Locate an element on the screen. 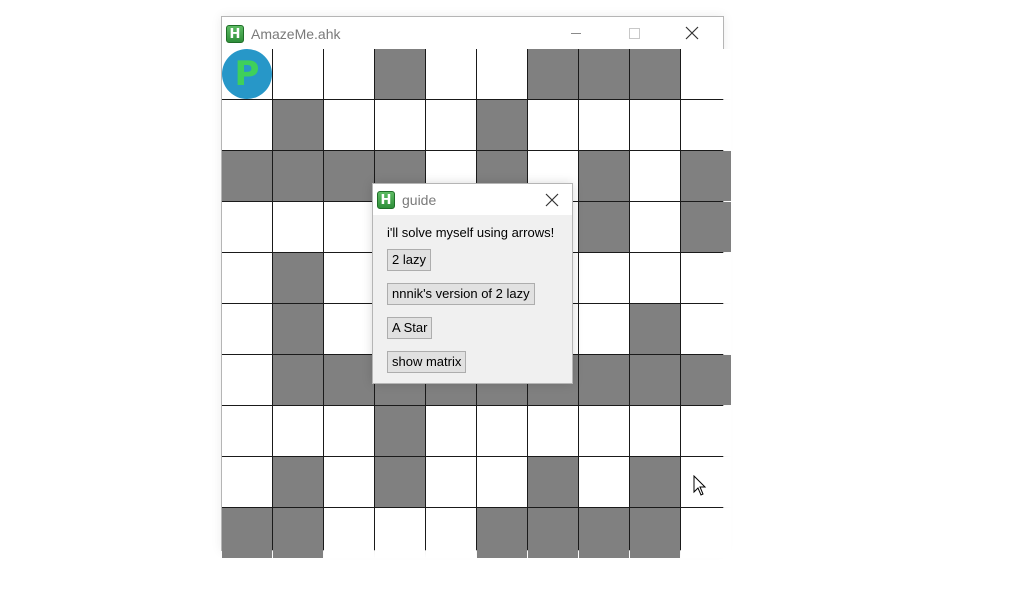 This screenshot has width=1036, height=601. minimize-button is located at coordinates (576, 33).